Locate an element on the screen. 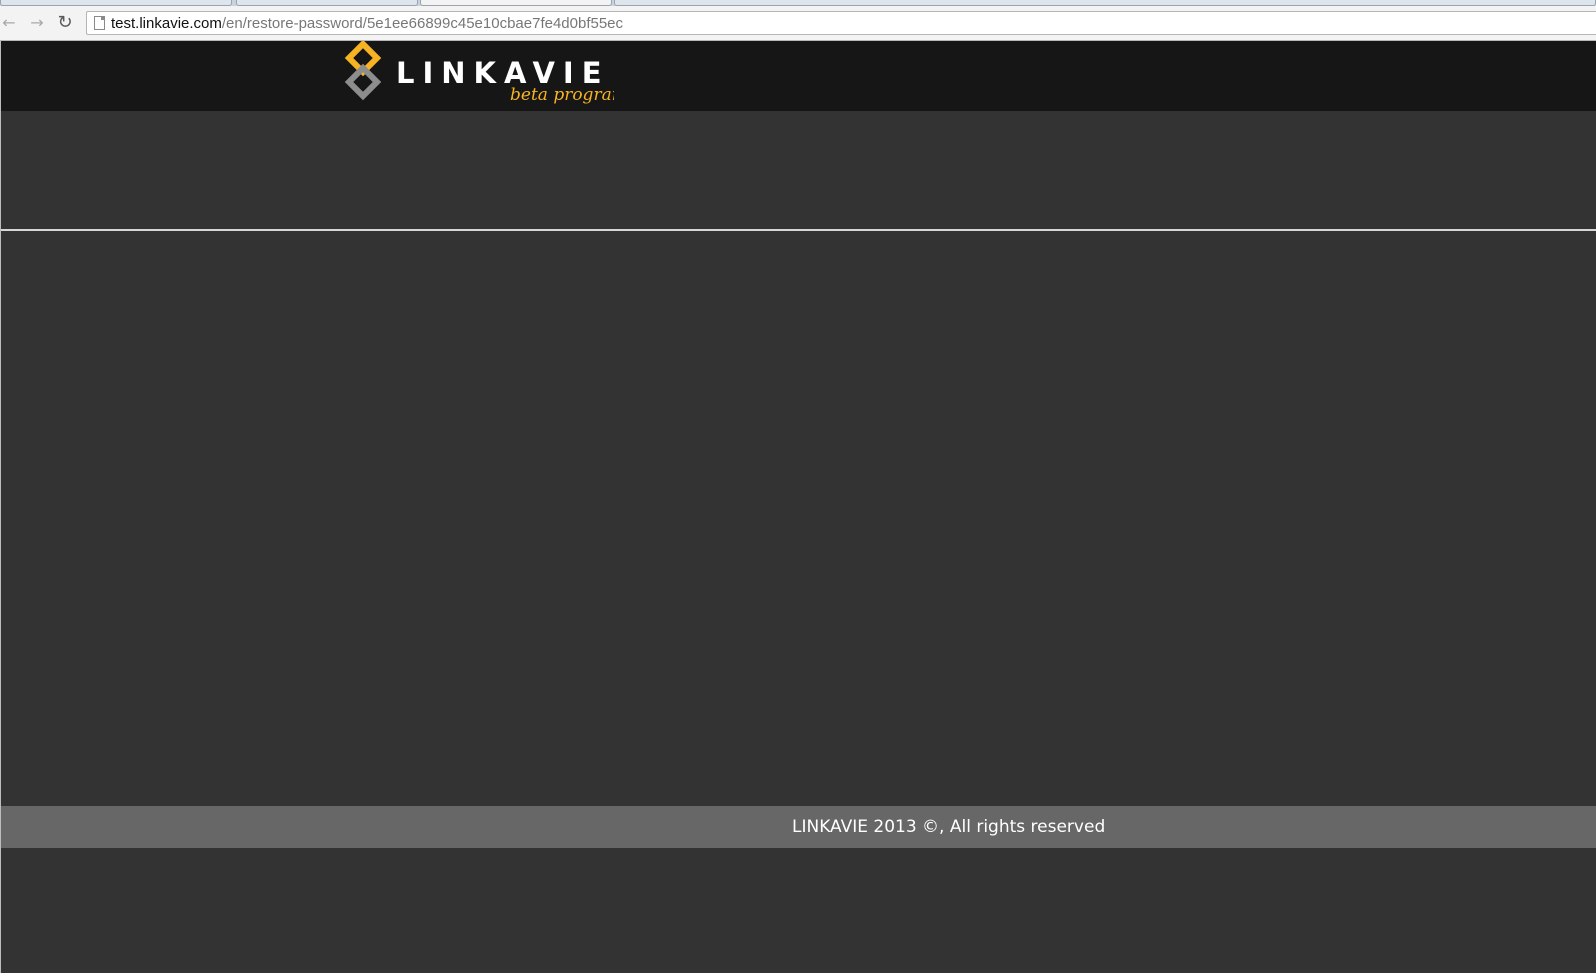  page-icon is located at coordinates (99, 23).